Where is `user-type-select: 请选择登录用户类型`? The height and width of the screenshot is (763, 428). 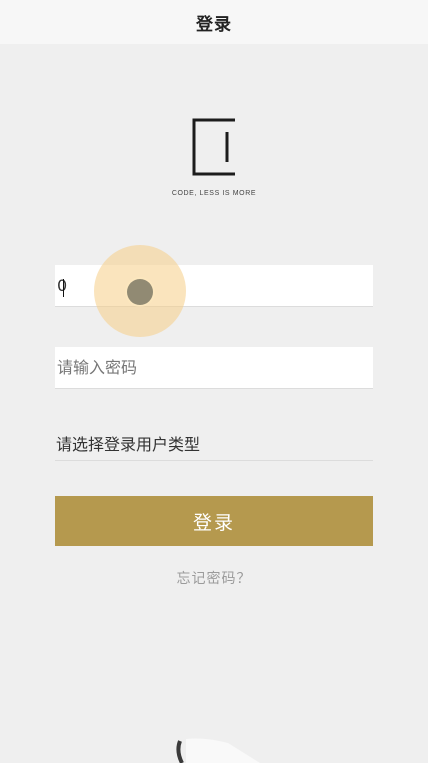 user-type-select: 请选择登录用户类型 is located at coordinates (214, 443).